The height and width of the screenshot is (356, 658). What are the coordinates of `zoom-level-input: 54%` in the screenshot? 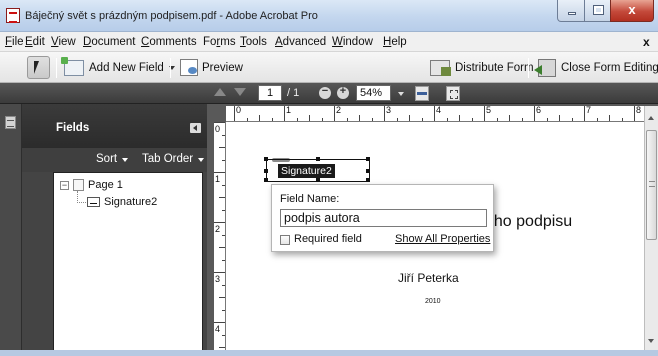 It's located at (373, 93).